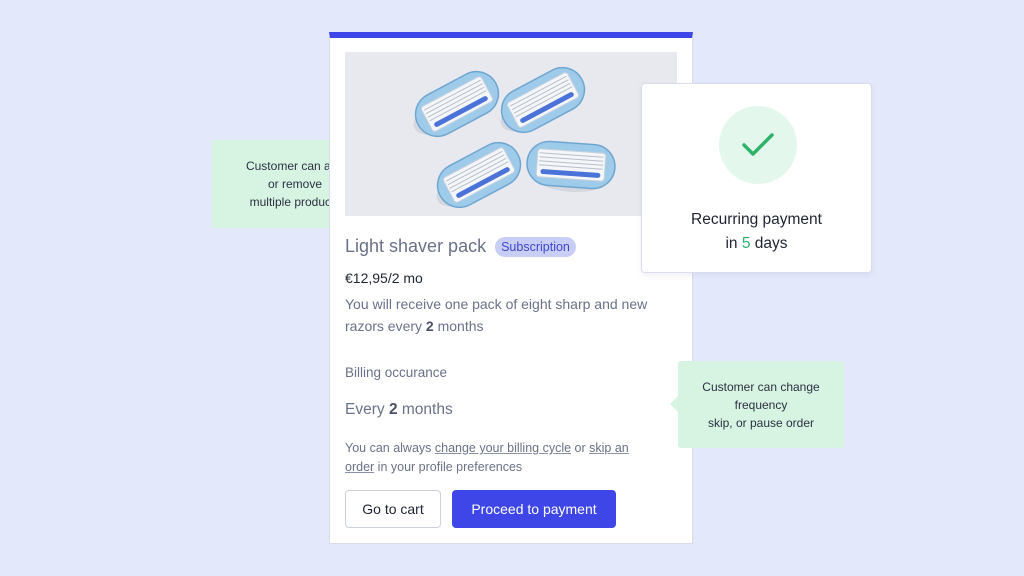 This screenshot has height=576, width=1024. I want to click on billing-value: Every 2 months, so click(399, 410).